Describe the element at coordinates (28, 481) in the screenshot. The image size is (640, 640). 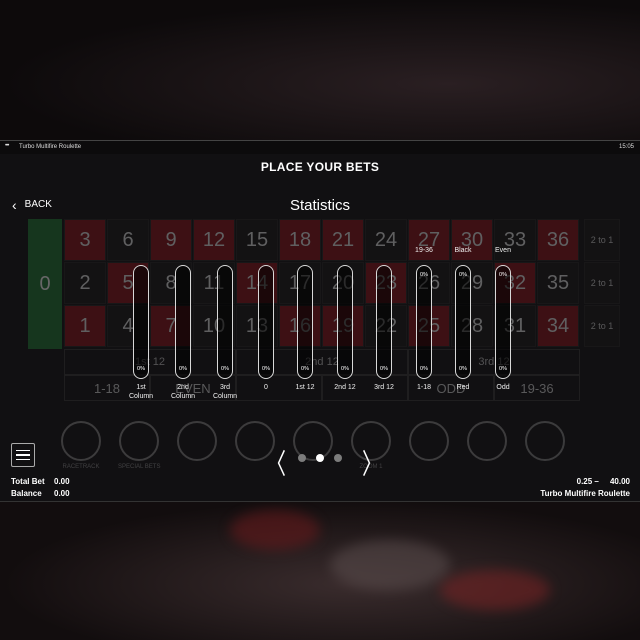
I see `total-bet-label: Total Bet` at that location.